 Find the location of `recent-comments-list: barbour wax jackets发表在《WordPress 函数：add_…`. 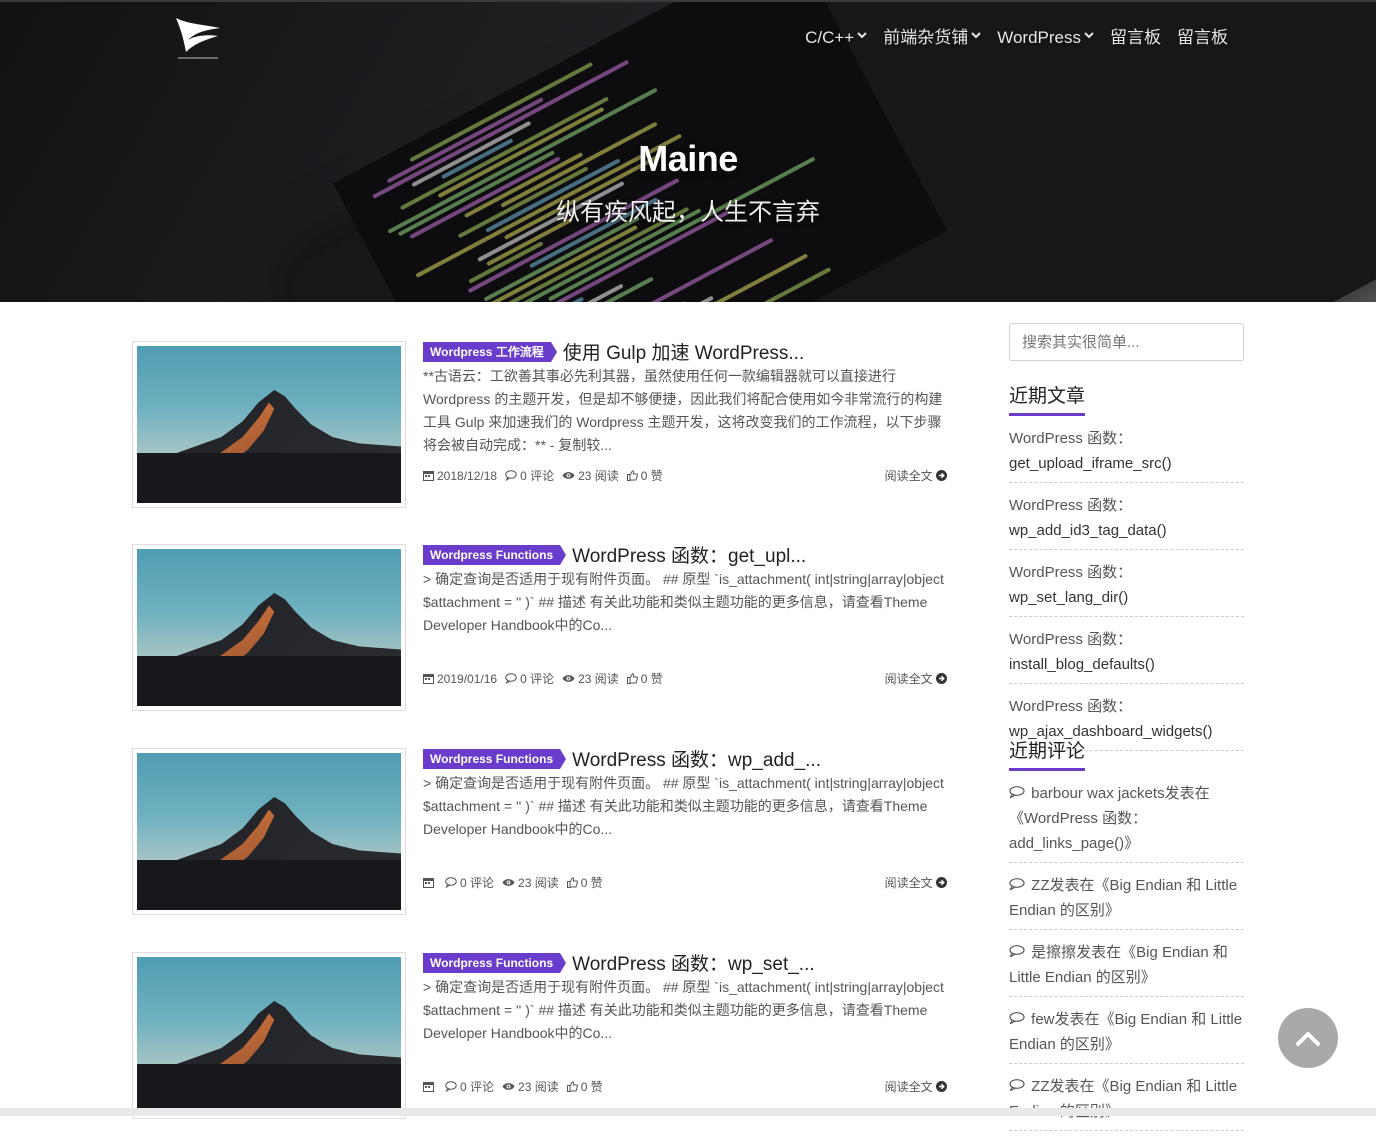

recent-comments-list: barbour wax jackets发表在《WordPress 函数：add_… is located at coordinates (1126, 959).